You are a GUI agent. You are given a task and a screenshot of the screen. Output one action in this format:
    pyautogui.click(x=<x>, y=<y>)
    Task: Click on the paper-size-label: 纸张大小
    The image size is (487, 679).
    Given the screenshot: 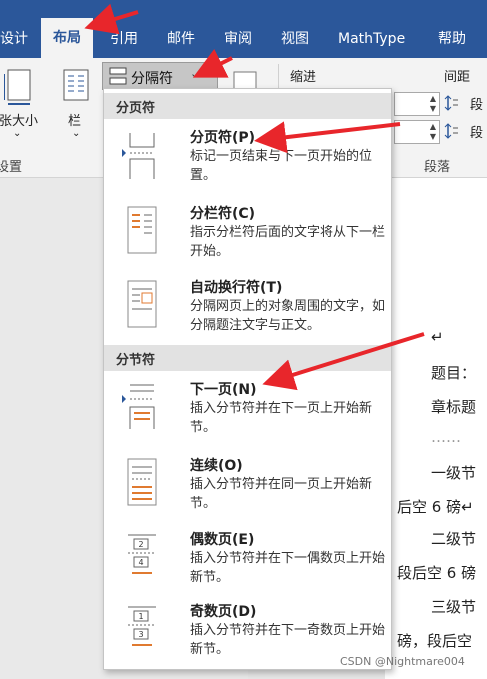 What is the action you would take?
    pyautogui.click(x=19, y=119)
    